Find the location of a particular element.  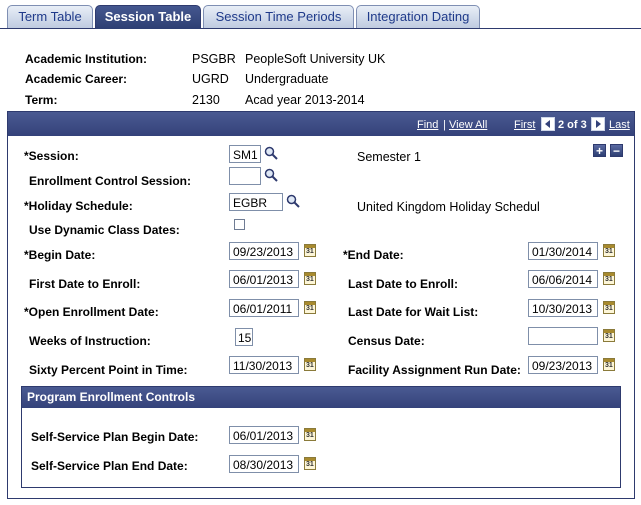

institution-label: Academic Institution: is located at coordinates (86, 59).